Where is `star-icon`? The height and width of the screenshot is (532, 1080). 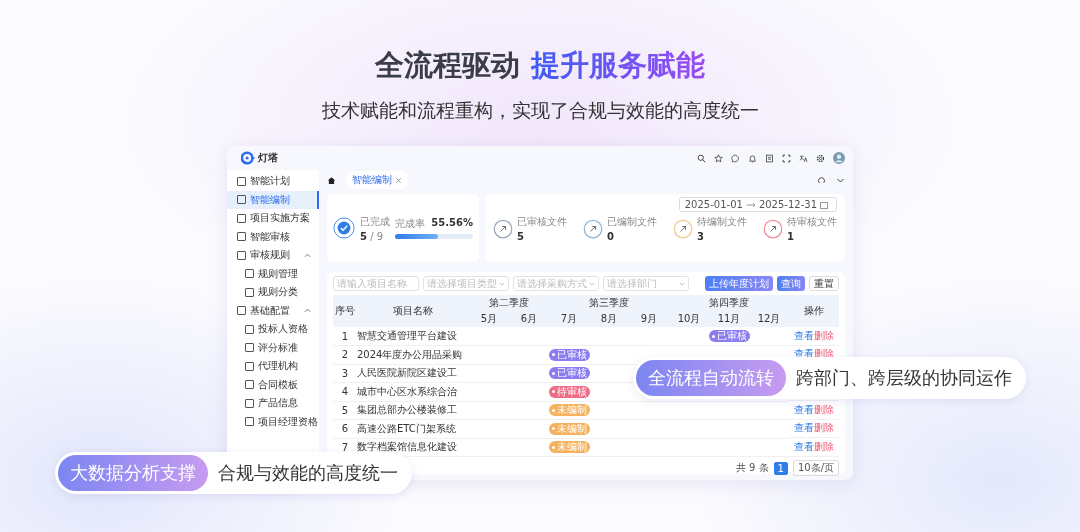 star-icon is located at coordinates (718, 158).